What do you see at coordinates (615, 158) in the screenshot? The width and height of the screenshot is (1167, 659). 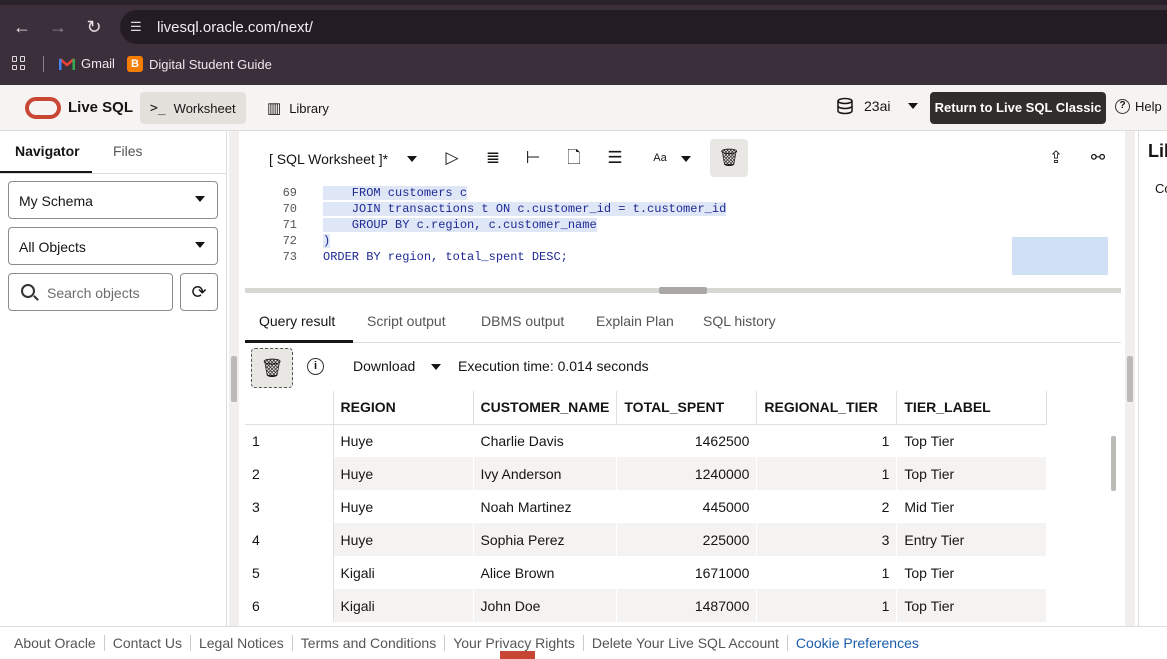 I see `format-icon: ☰` at bounding box center [615, 158].